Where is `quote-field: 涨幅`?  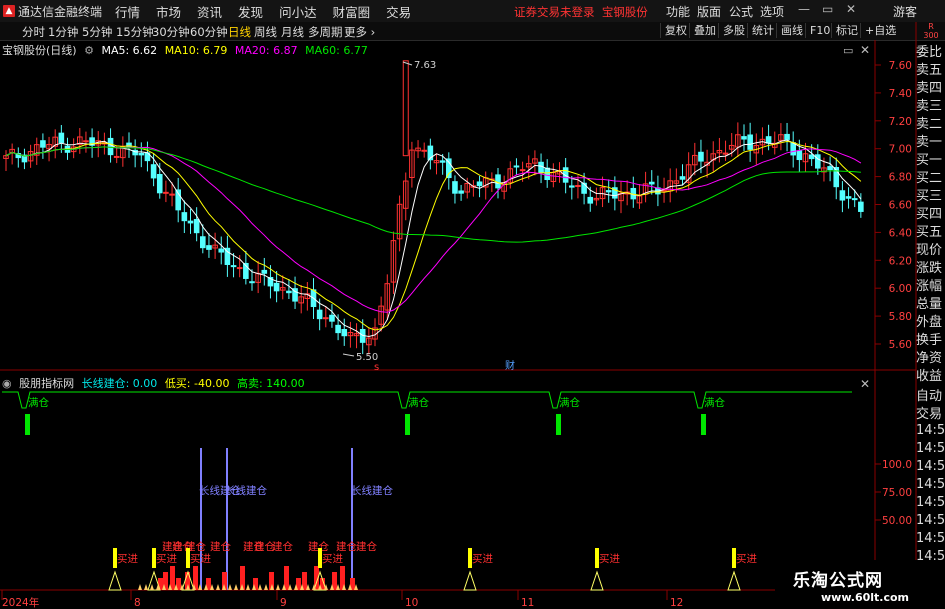
quote-field: 涨幅 is located at coordinates (929, 286).